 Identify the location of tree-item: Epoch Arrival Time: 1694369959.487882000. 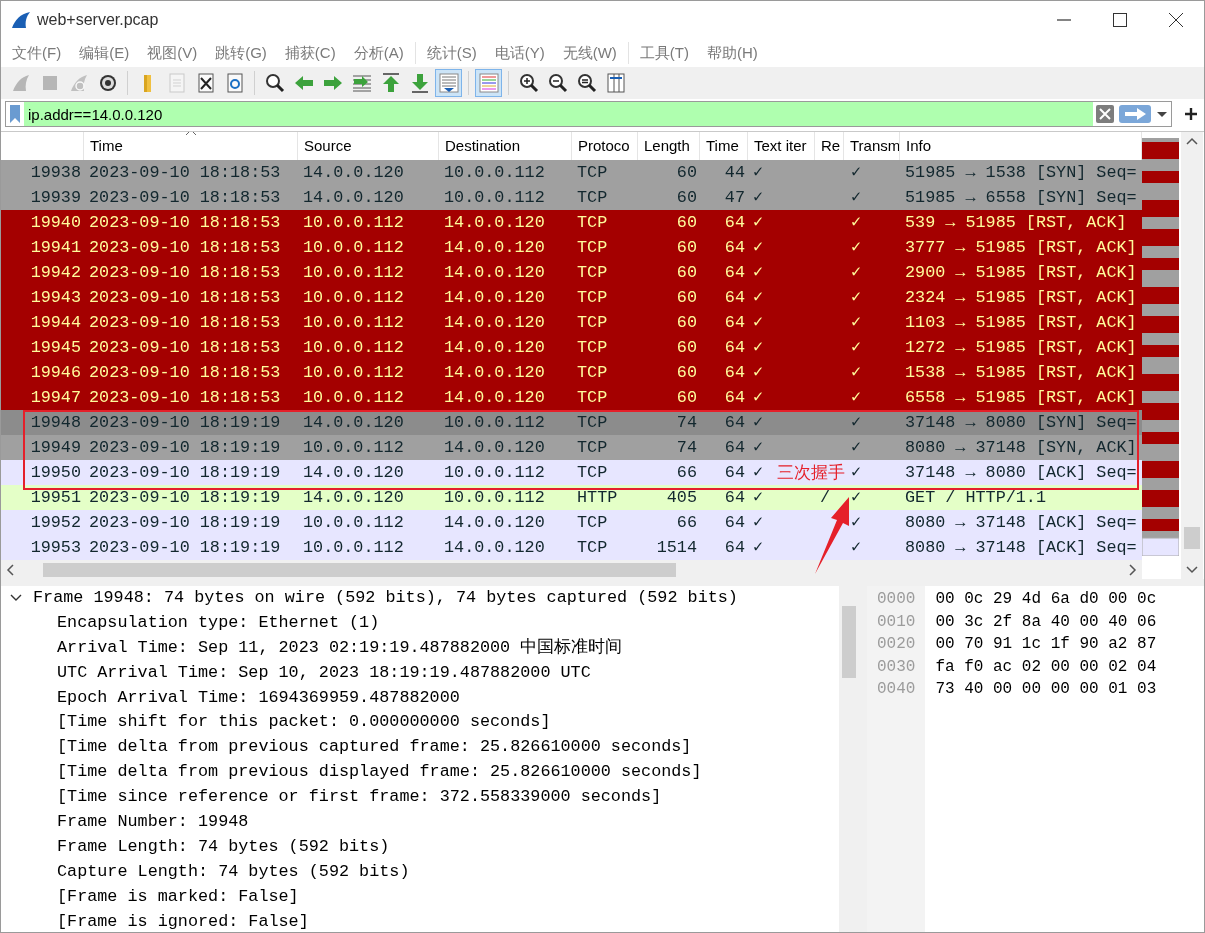
(420, 698).